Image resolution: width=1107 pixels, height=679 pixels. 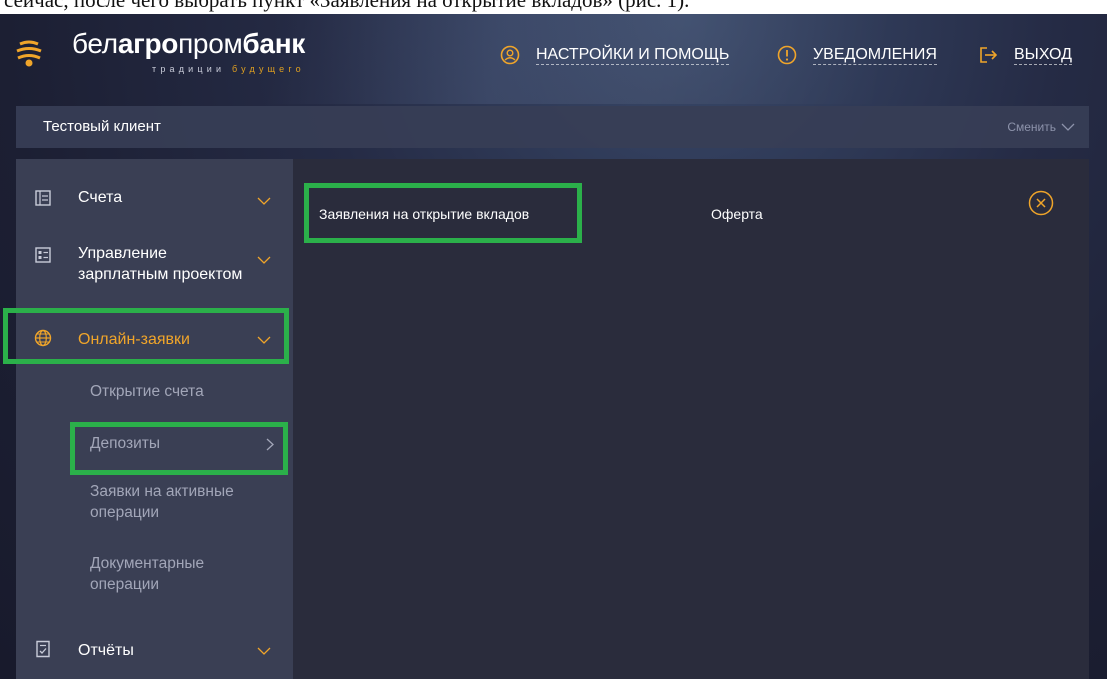 What do you see at coordinates (228, 69) in the screenshot?
I see `brand-tagline: традиции будущего` at bounding box center [228, 69].